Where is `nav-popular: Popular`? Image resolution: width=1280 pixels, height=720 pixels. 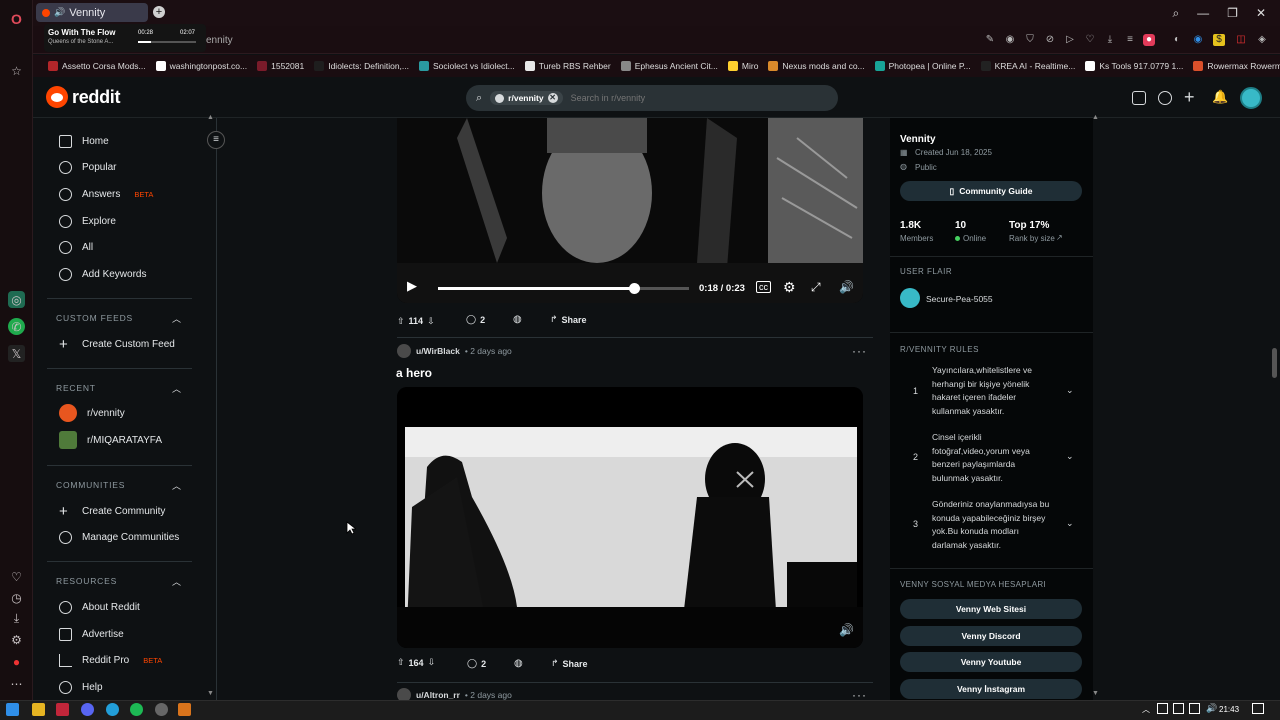 nav-popular: Popular is located at coordinates (87, 167).